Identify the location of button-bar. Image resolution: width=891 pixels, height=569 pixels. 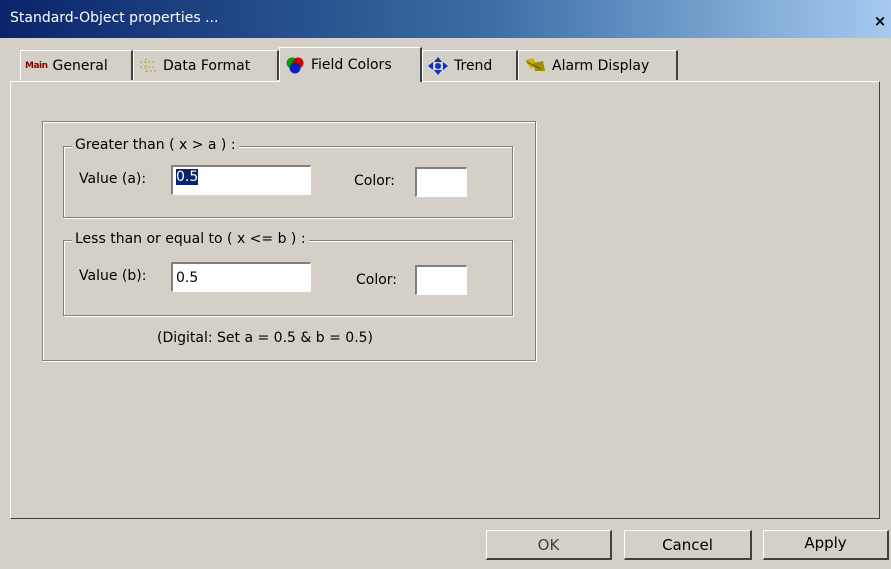
(445, 544).